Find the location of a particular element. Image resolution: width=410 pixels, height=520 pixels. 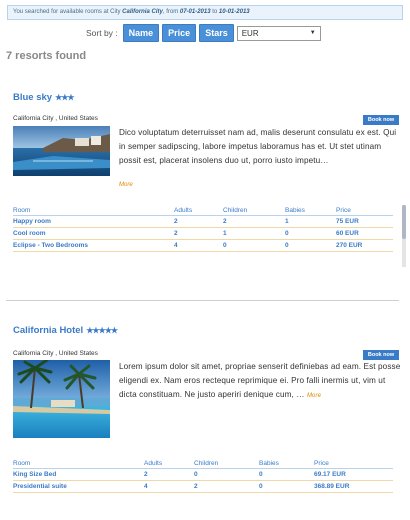

rooms-scrollbar is located at coordinates (404, 236).